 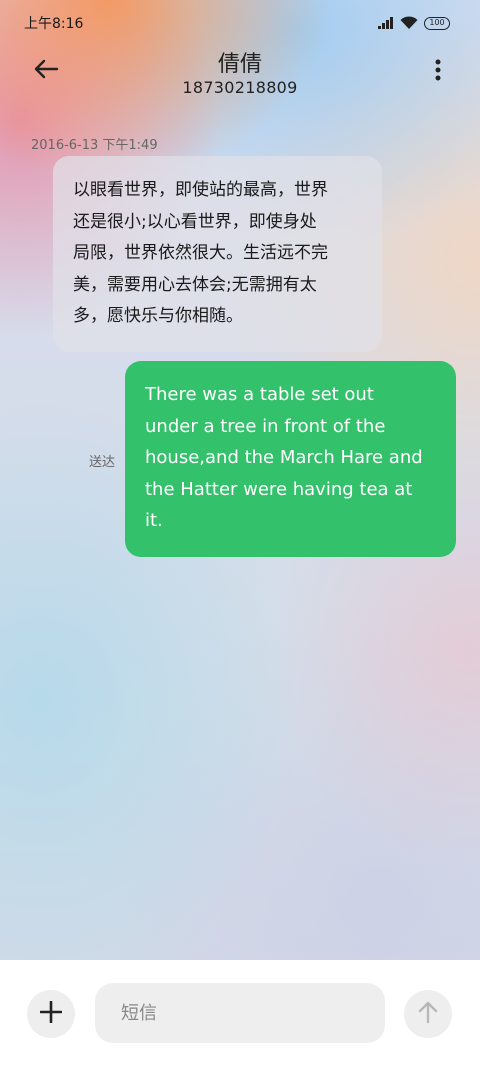 What do you see at coordinates (200, 190) in the screenshot?
I see `message-line: 以眼看世界，即使站的最高，世界` at bounding box center [200, 190].